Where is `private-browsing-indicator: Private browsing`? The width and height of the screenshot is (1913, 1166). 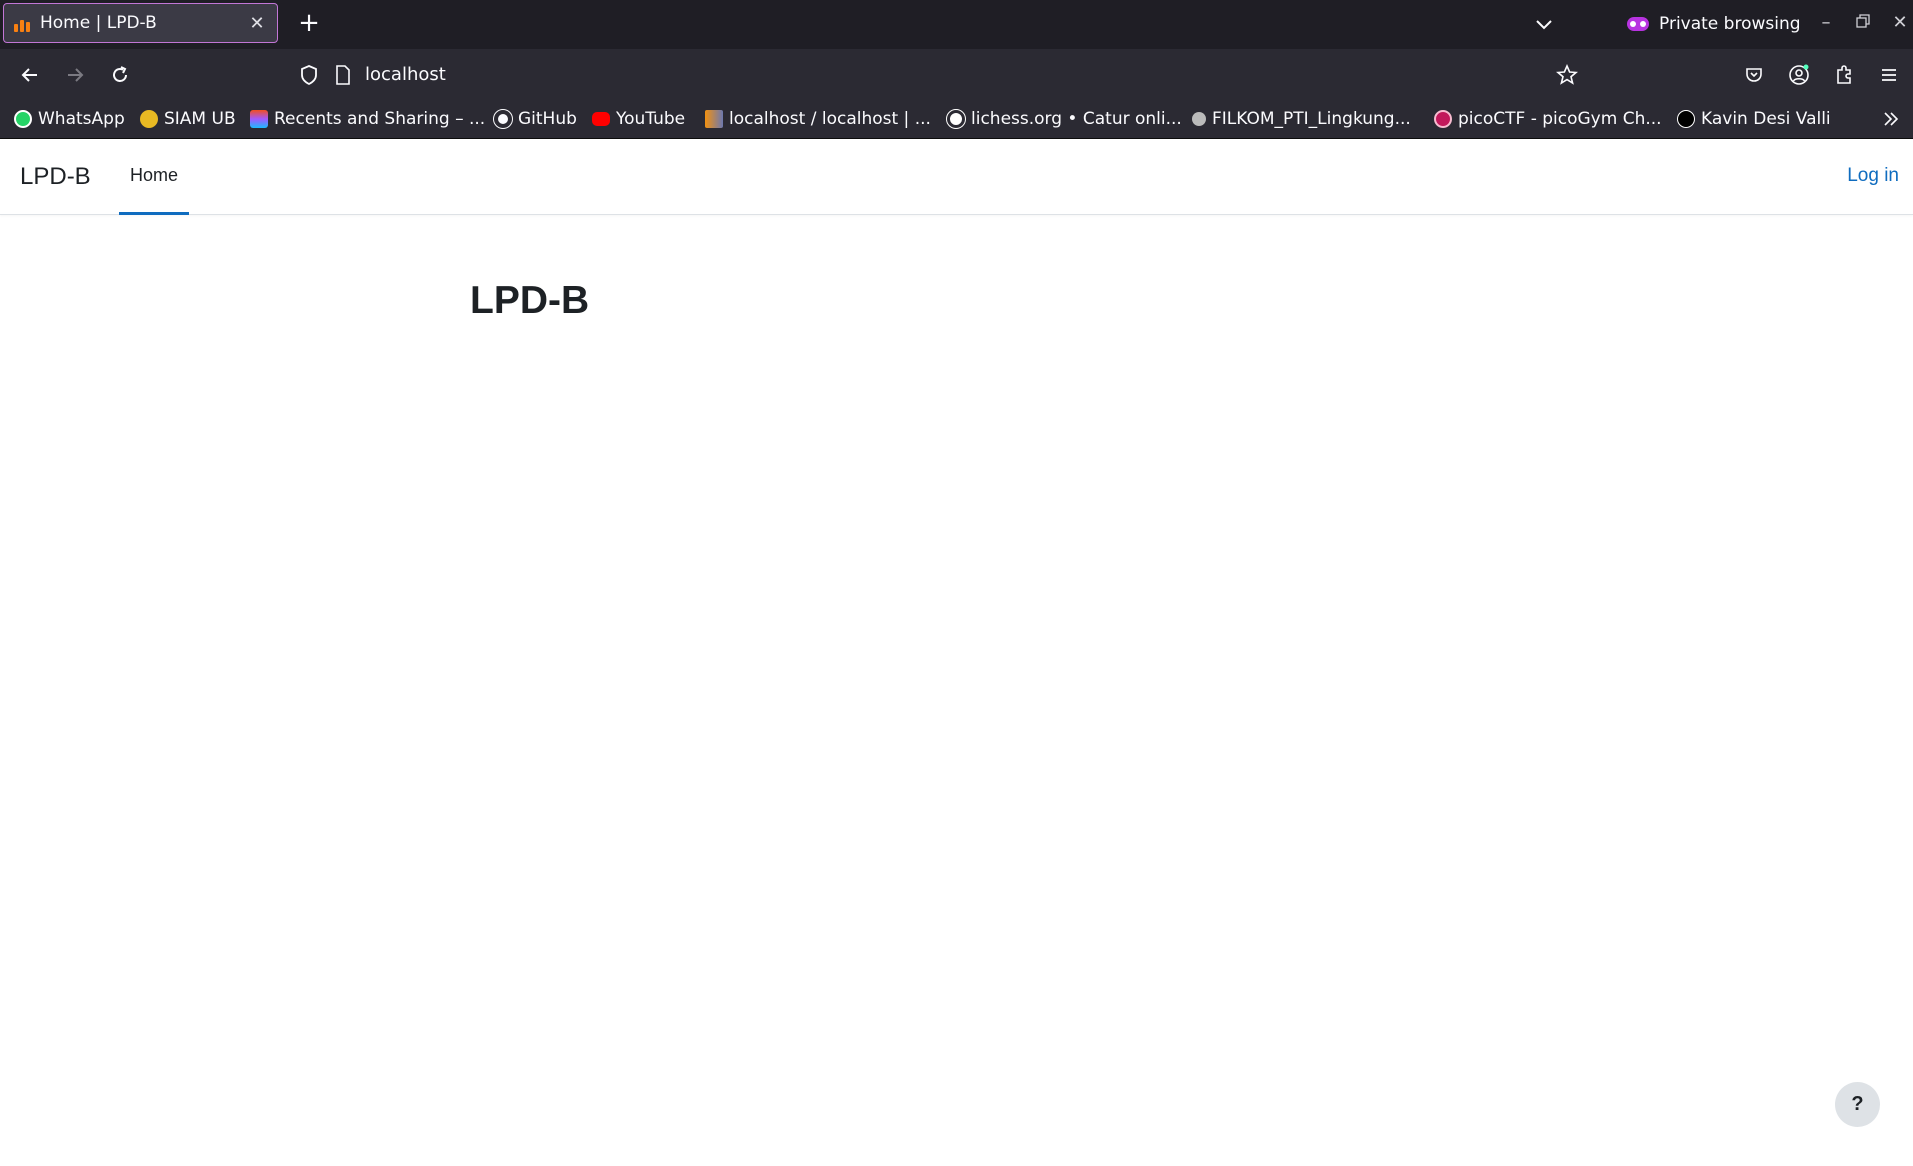
private-browsing-indicator: Private browsing is located at coordinates (1714, 24).